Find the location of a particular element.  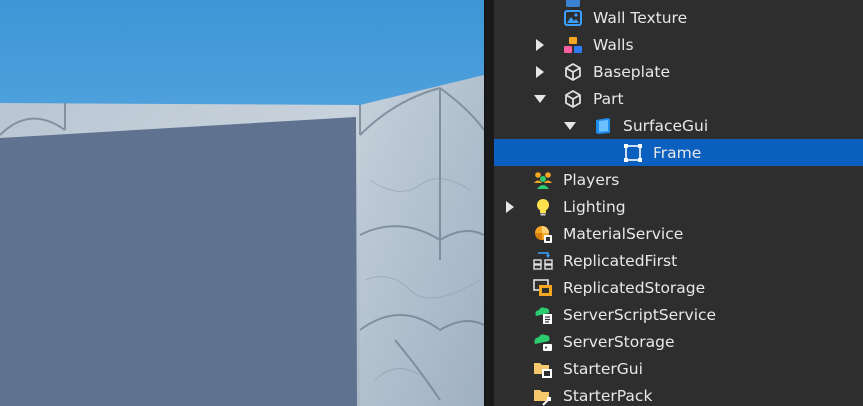

starter-pack-icon is located at coordinates (542, 398).